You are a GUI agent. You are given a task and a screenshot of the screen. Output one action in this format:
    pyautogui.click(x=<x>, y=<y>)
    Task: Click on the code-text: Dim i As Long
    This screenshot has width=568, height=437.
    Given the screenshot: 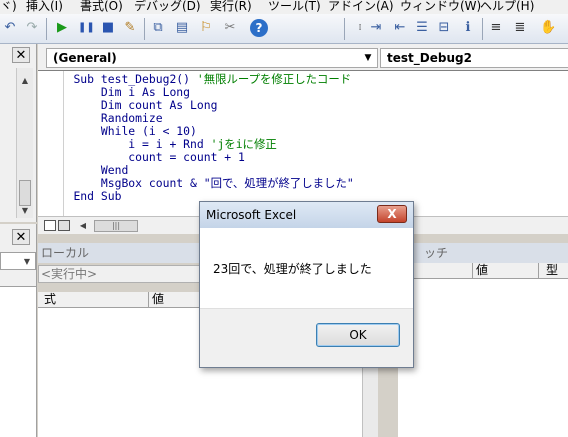 What is the action you would take?
    pyautogui.click(x=145, y=92)
    